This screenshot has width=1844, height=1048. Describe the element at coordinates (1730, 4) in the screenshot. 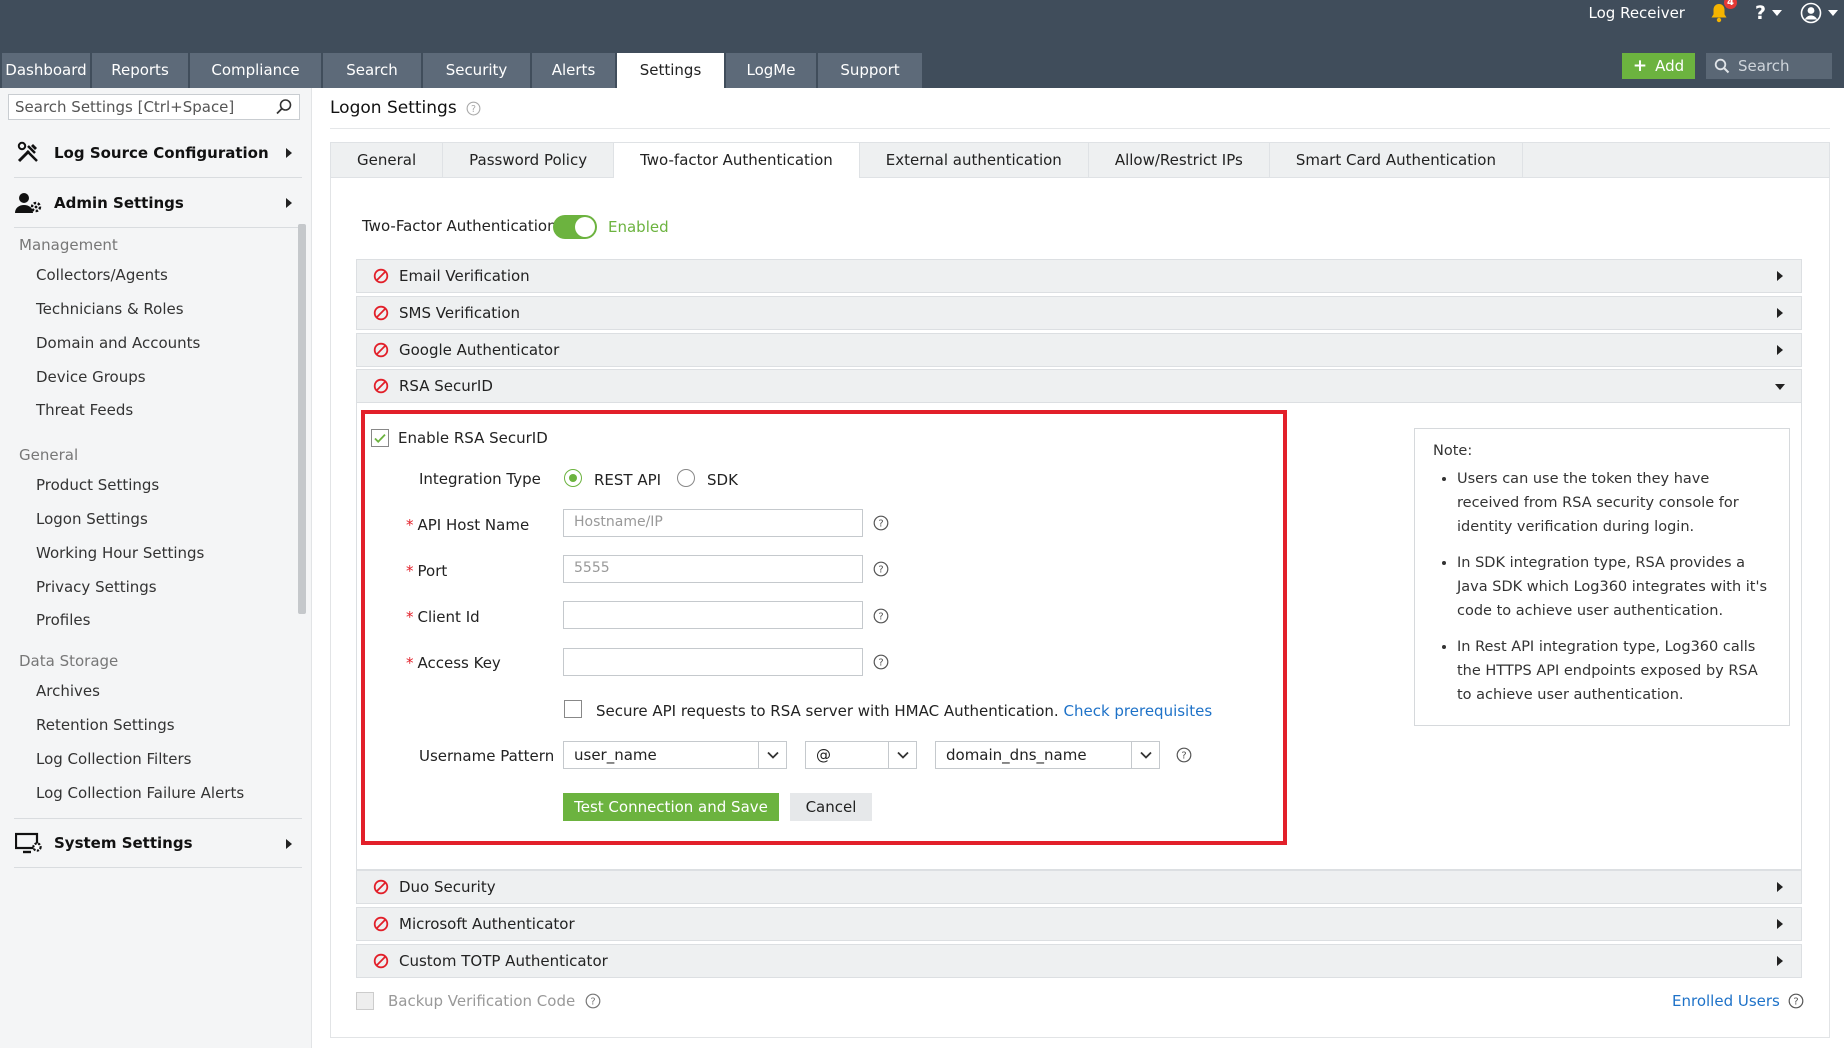

I see `notification-count-badge: 4` at that location.